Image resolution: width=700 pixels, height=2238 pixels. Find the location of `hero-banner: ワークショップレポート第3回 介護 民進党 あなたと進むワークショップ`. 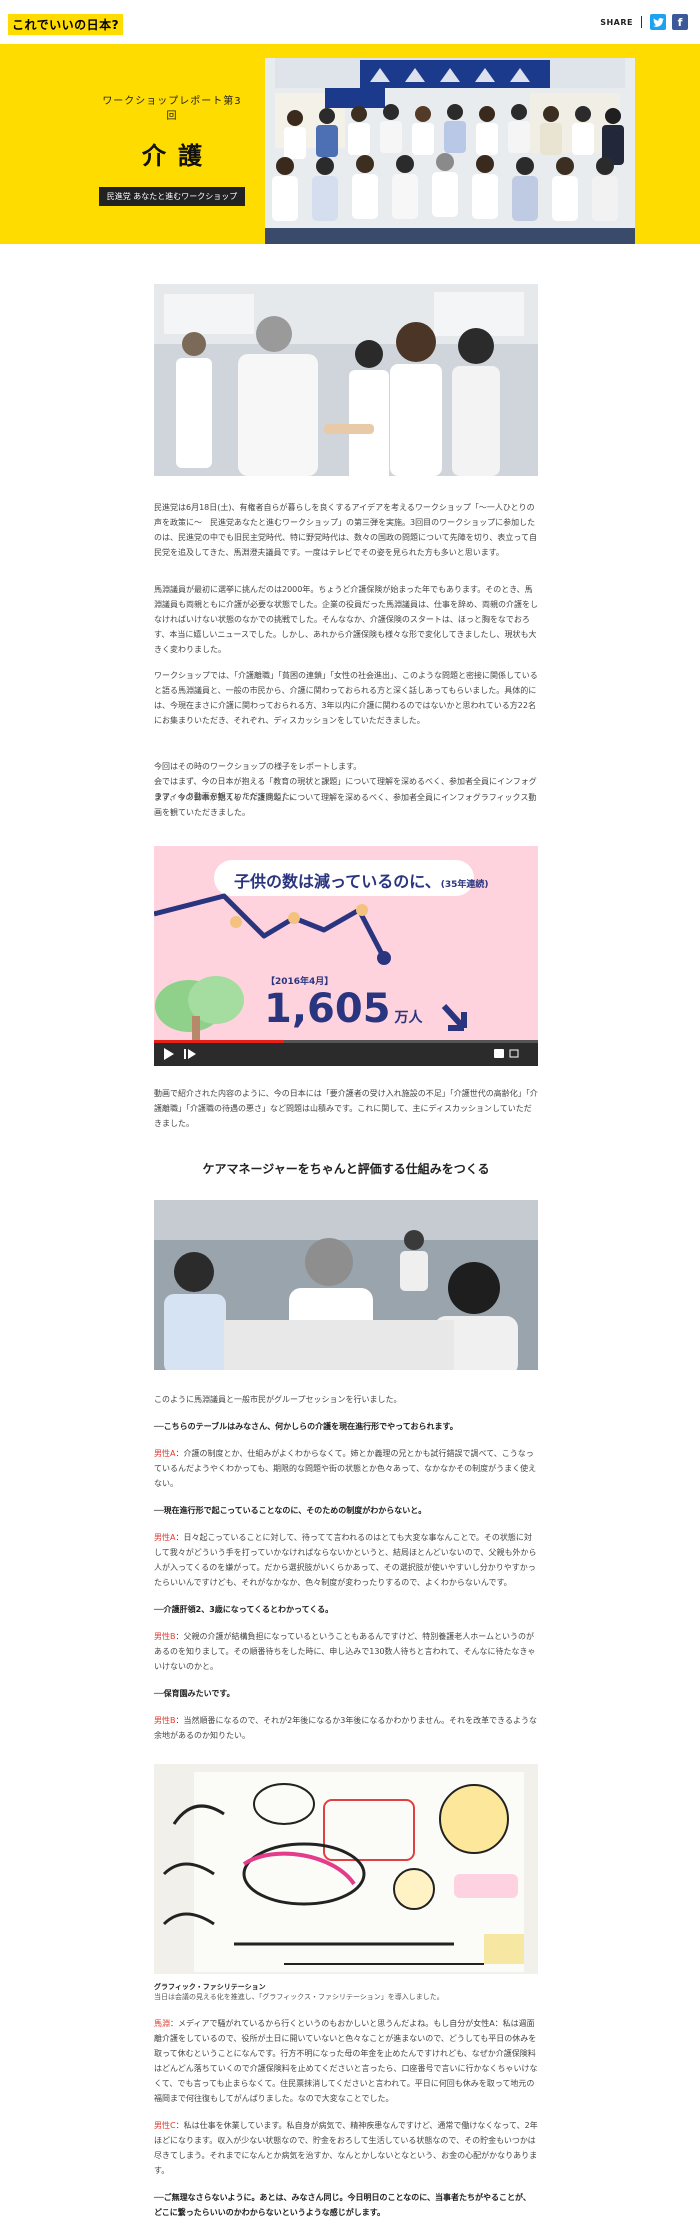

hero-banner: ワークショップレポート第3回 介護 民進党 あなたと進むワークショップ is located at coordinates (350, 144).